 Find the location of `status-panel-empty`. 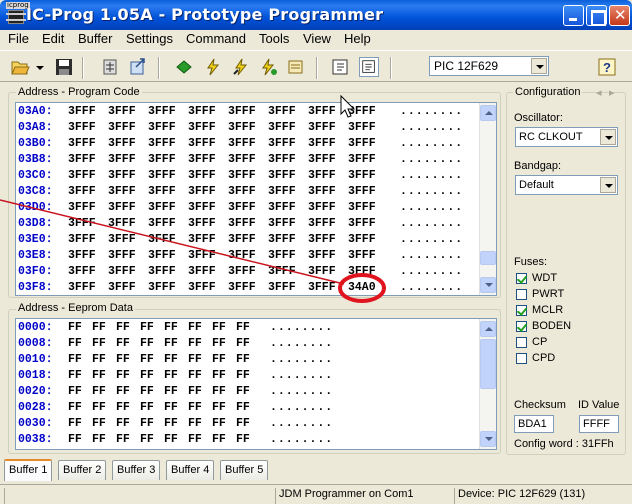

status-panel-empty is located at coordinates (139, 496).